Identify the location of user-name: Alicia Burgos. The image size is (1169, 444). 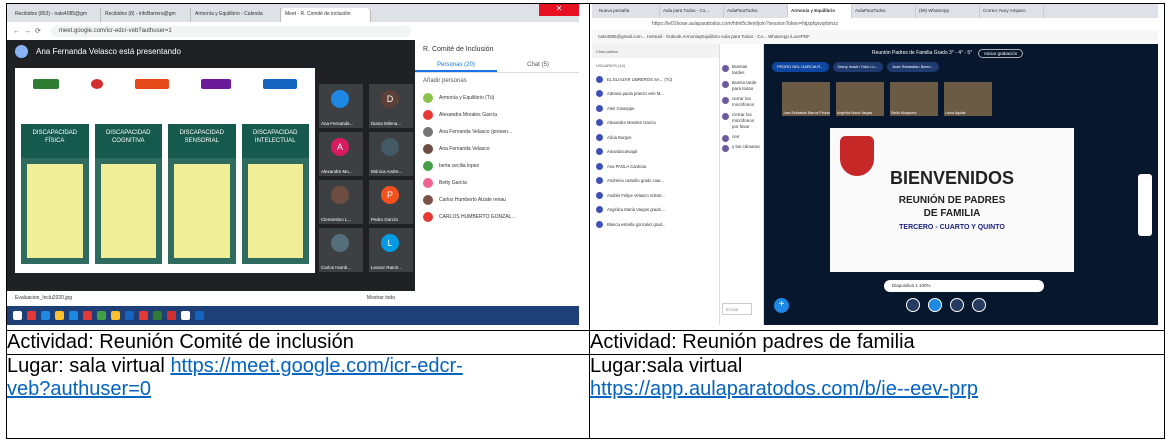
(619, 137).